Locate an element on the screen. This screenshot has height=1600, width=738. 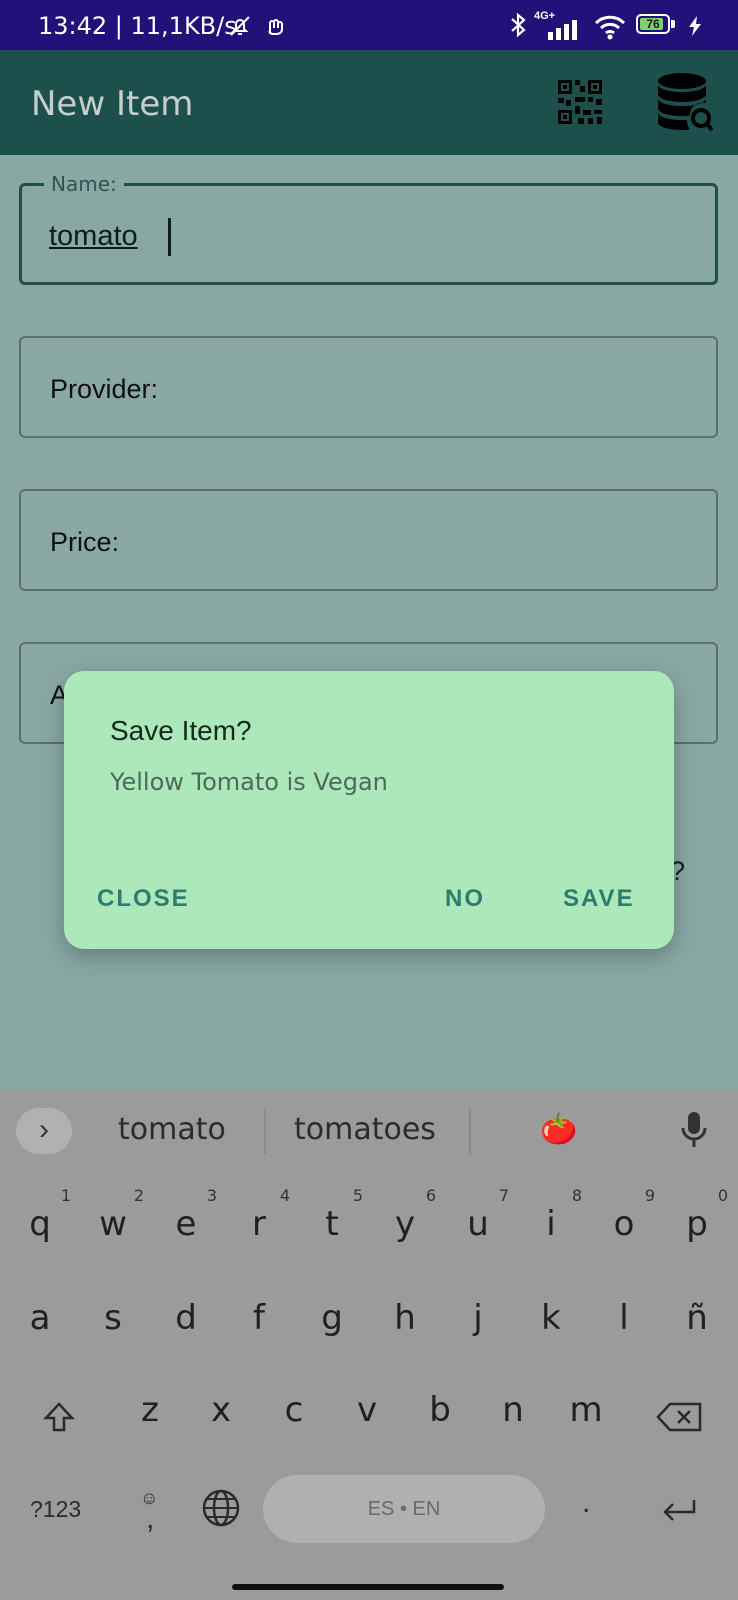
price-label: Price: is located at coordinates (85, 542).